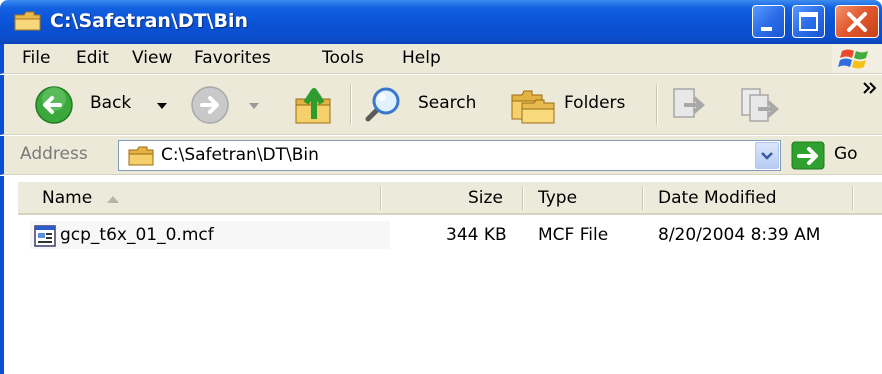 Image resolution: width=882 pixels, height=374 pixels. Describe the element at coordinates (45, 236) in the screenshot. I see `file-icon` at that location.